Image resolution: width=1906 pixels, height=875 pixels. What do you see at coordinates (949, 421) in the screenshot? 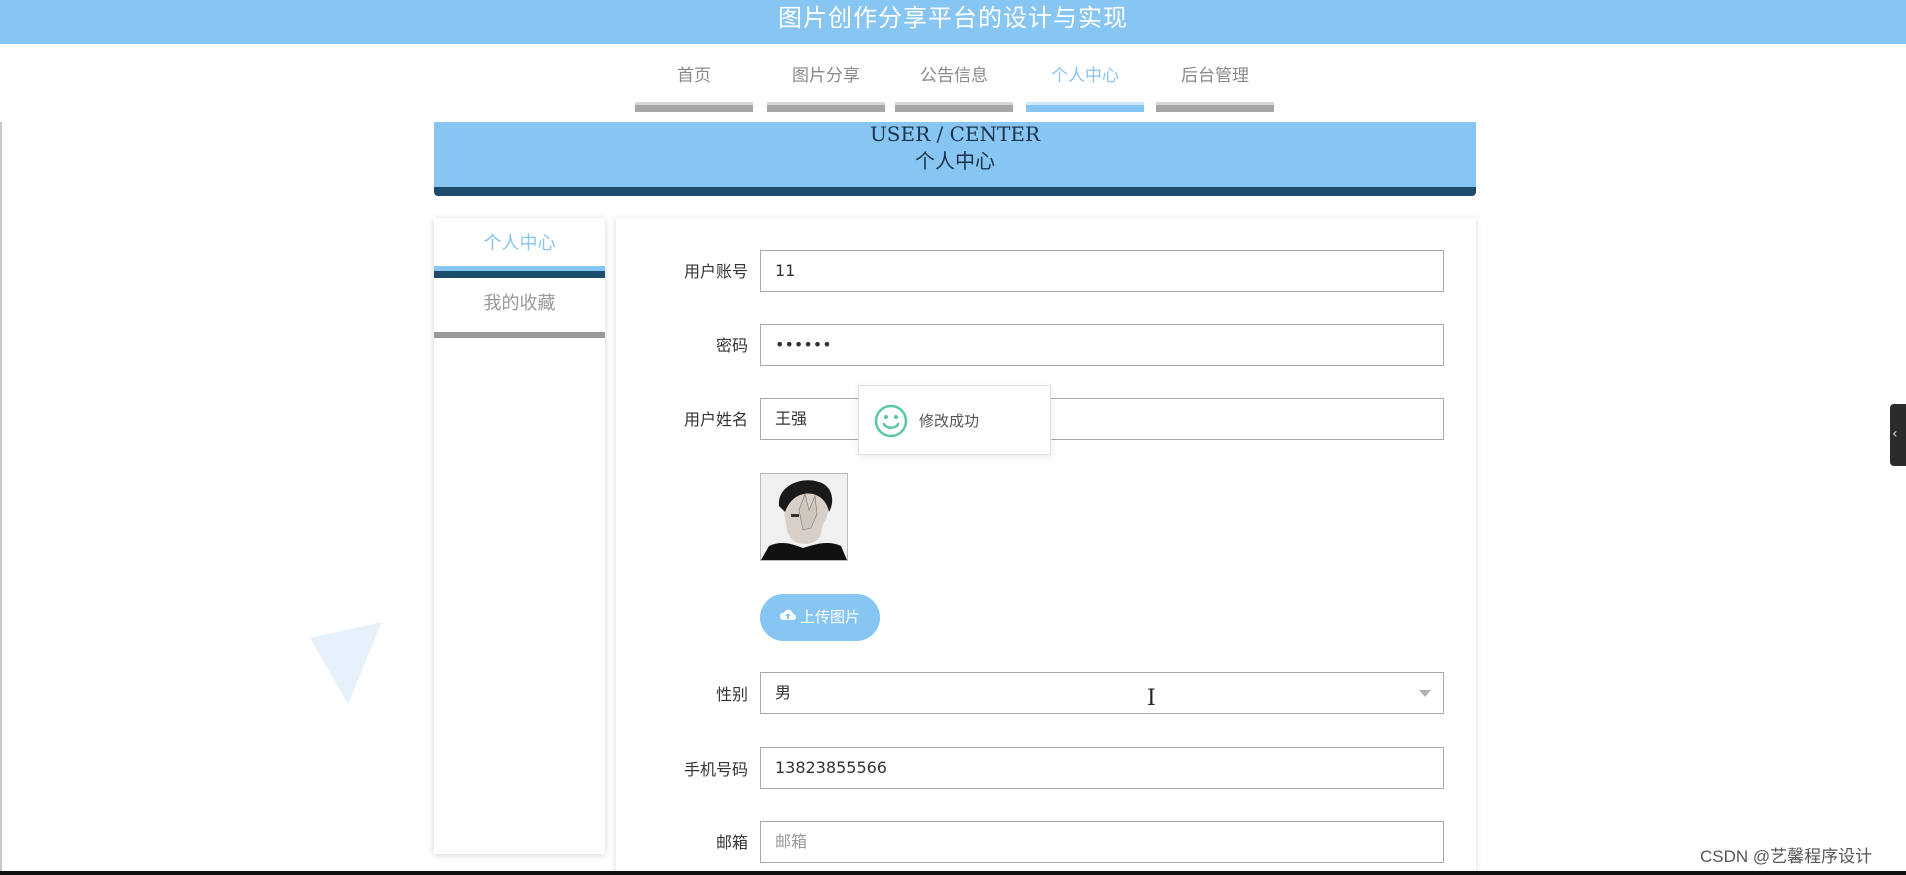
I see `toast-message: 修改成功` at bounding box center [949, 421].